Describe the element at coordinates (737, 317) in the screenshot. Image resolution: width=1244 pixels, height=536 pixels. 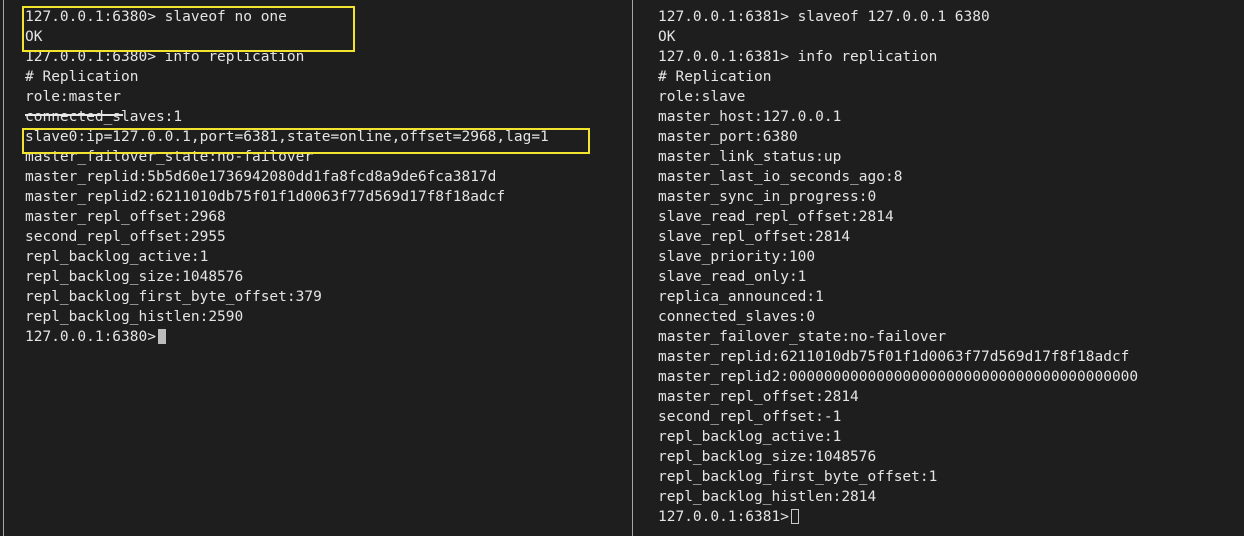
I see `terminal-line: connected_slaves:0` at that location.